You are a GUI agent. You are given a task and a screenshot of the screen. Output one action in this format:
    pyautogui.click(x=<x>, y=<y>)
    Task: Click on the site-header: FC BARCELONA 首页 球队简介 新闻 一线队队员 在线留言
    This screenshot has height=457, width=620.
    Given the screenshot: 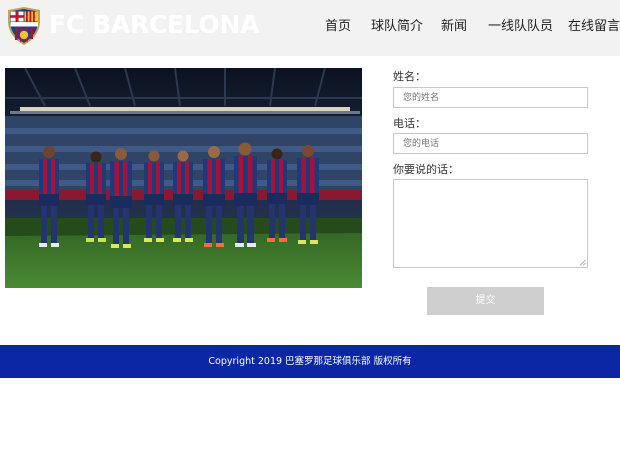 What is the action you would take?
    pyautogui.click(x=310, y=28)
    